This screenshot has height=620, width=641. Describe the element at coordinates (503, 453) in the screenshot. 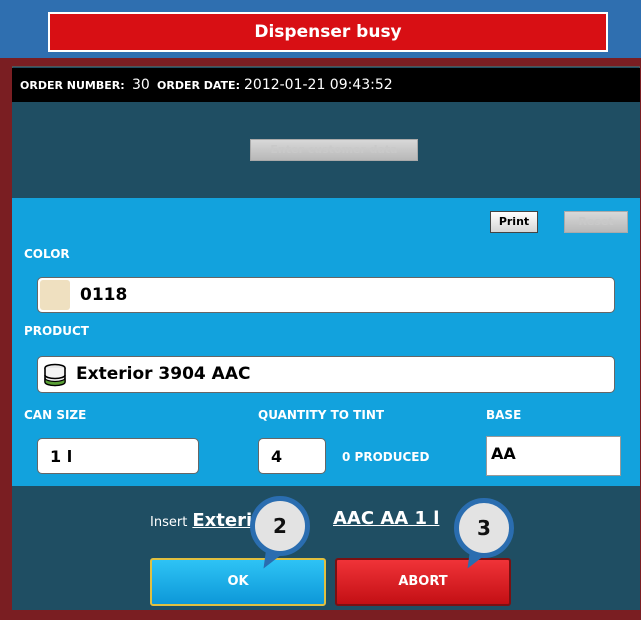

I see `base-value: AA` at that location.